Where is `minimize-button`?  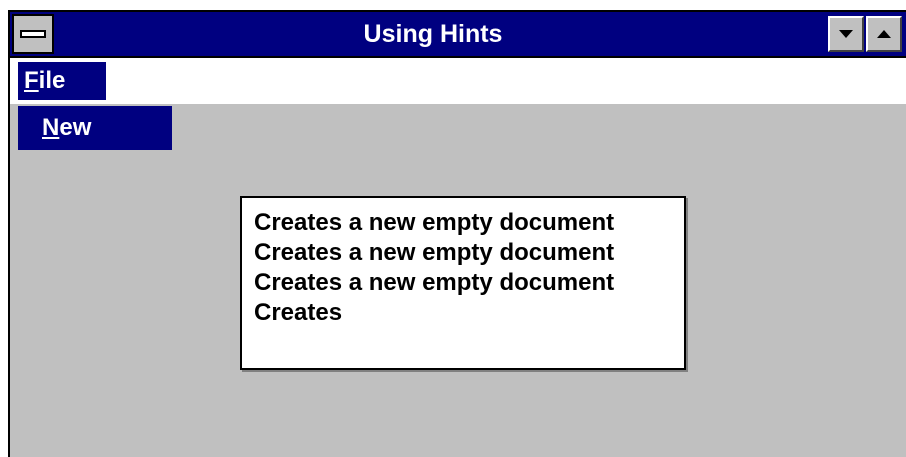 minimize-button is located at coordinates (846, 34).